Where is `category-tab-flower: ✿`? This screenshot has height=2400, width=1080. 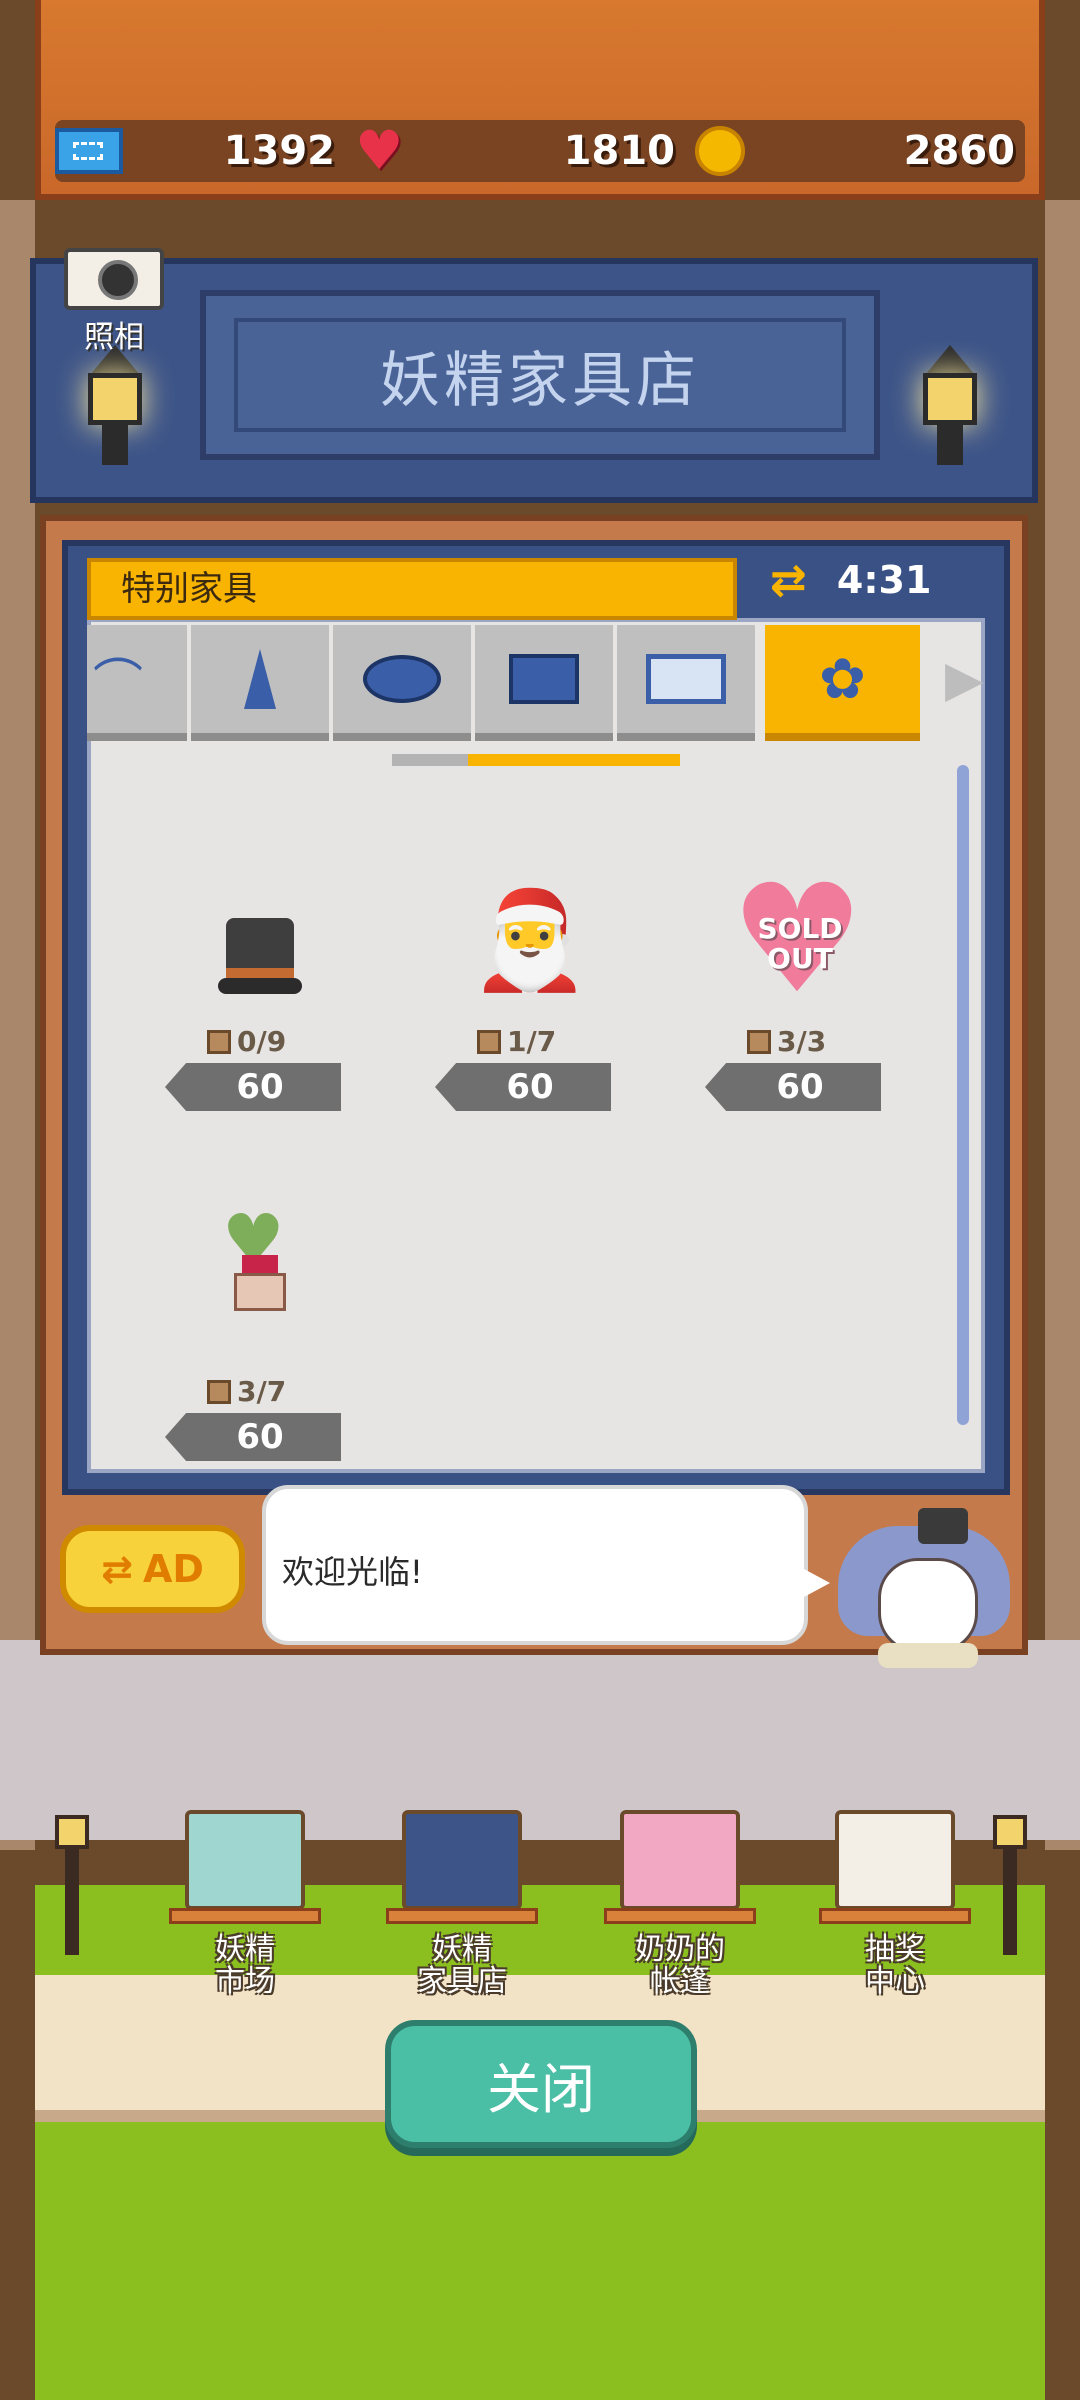
category-tab-flower: ✿ is located at coordinates (842, 683).